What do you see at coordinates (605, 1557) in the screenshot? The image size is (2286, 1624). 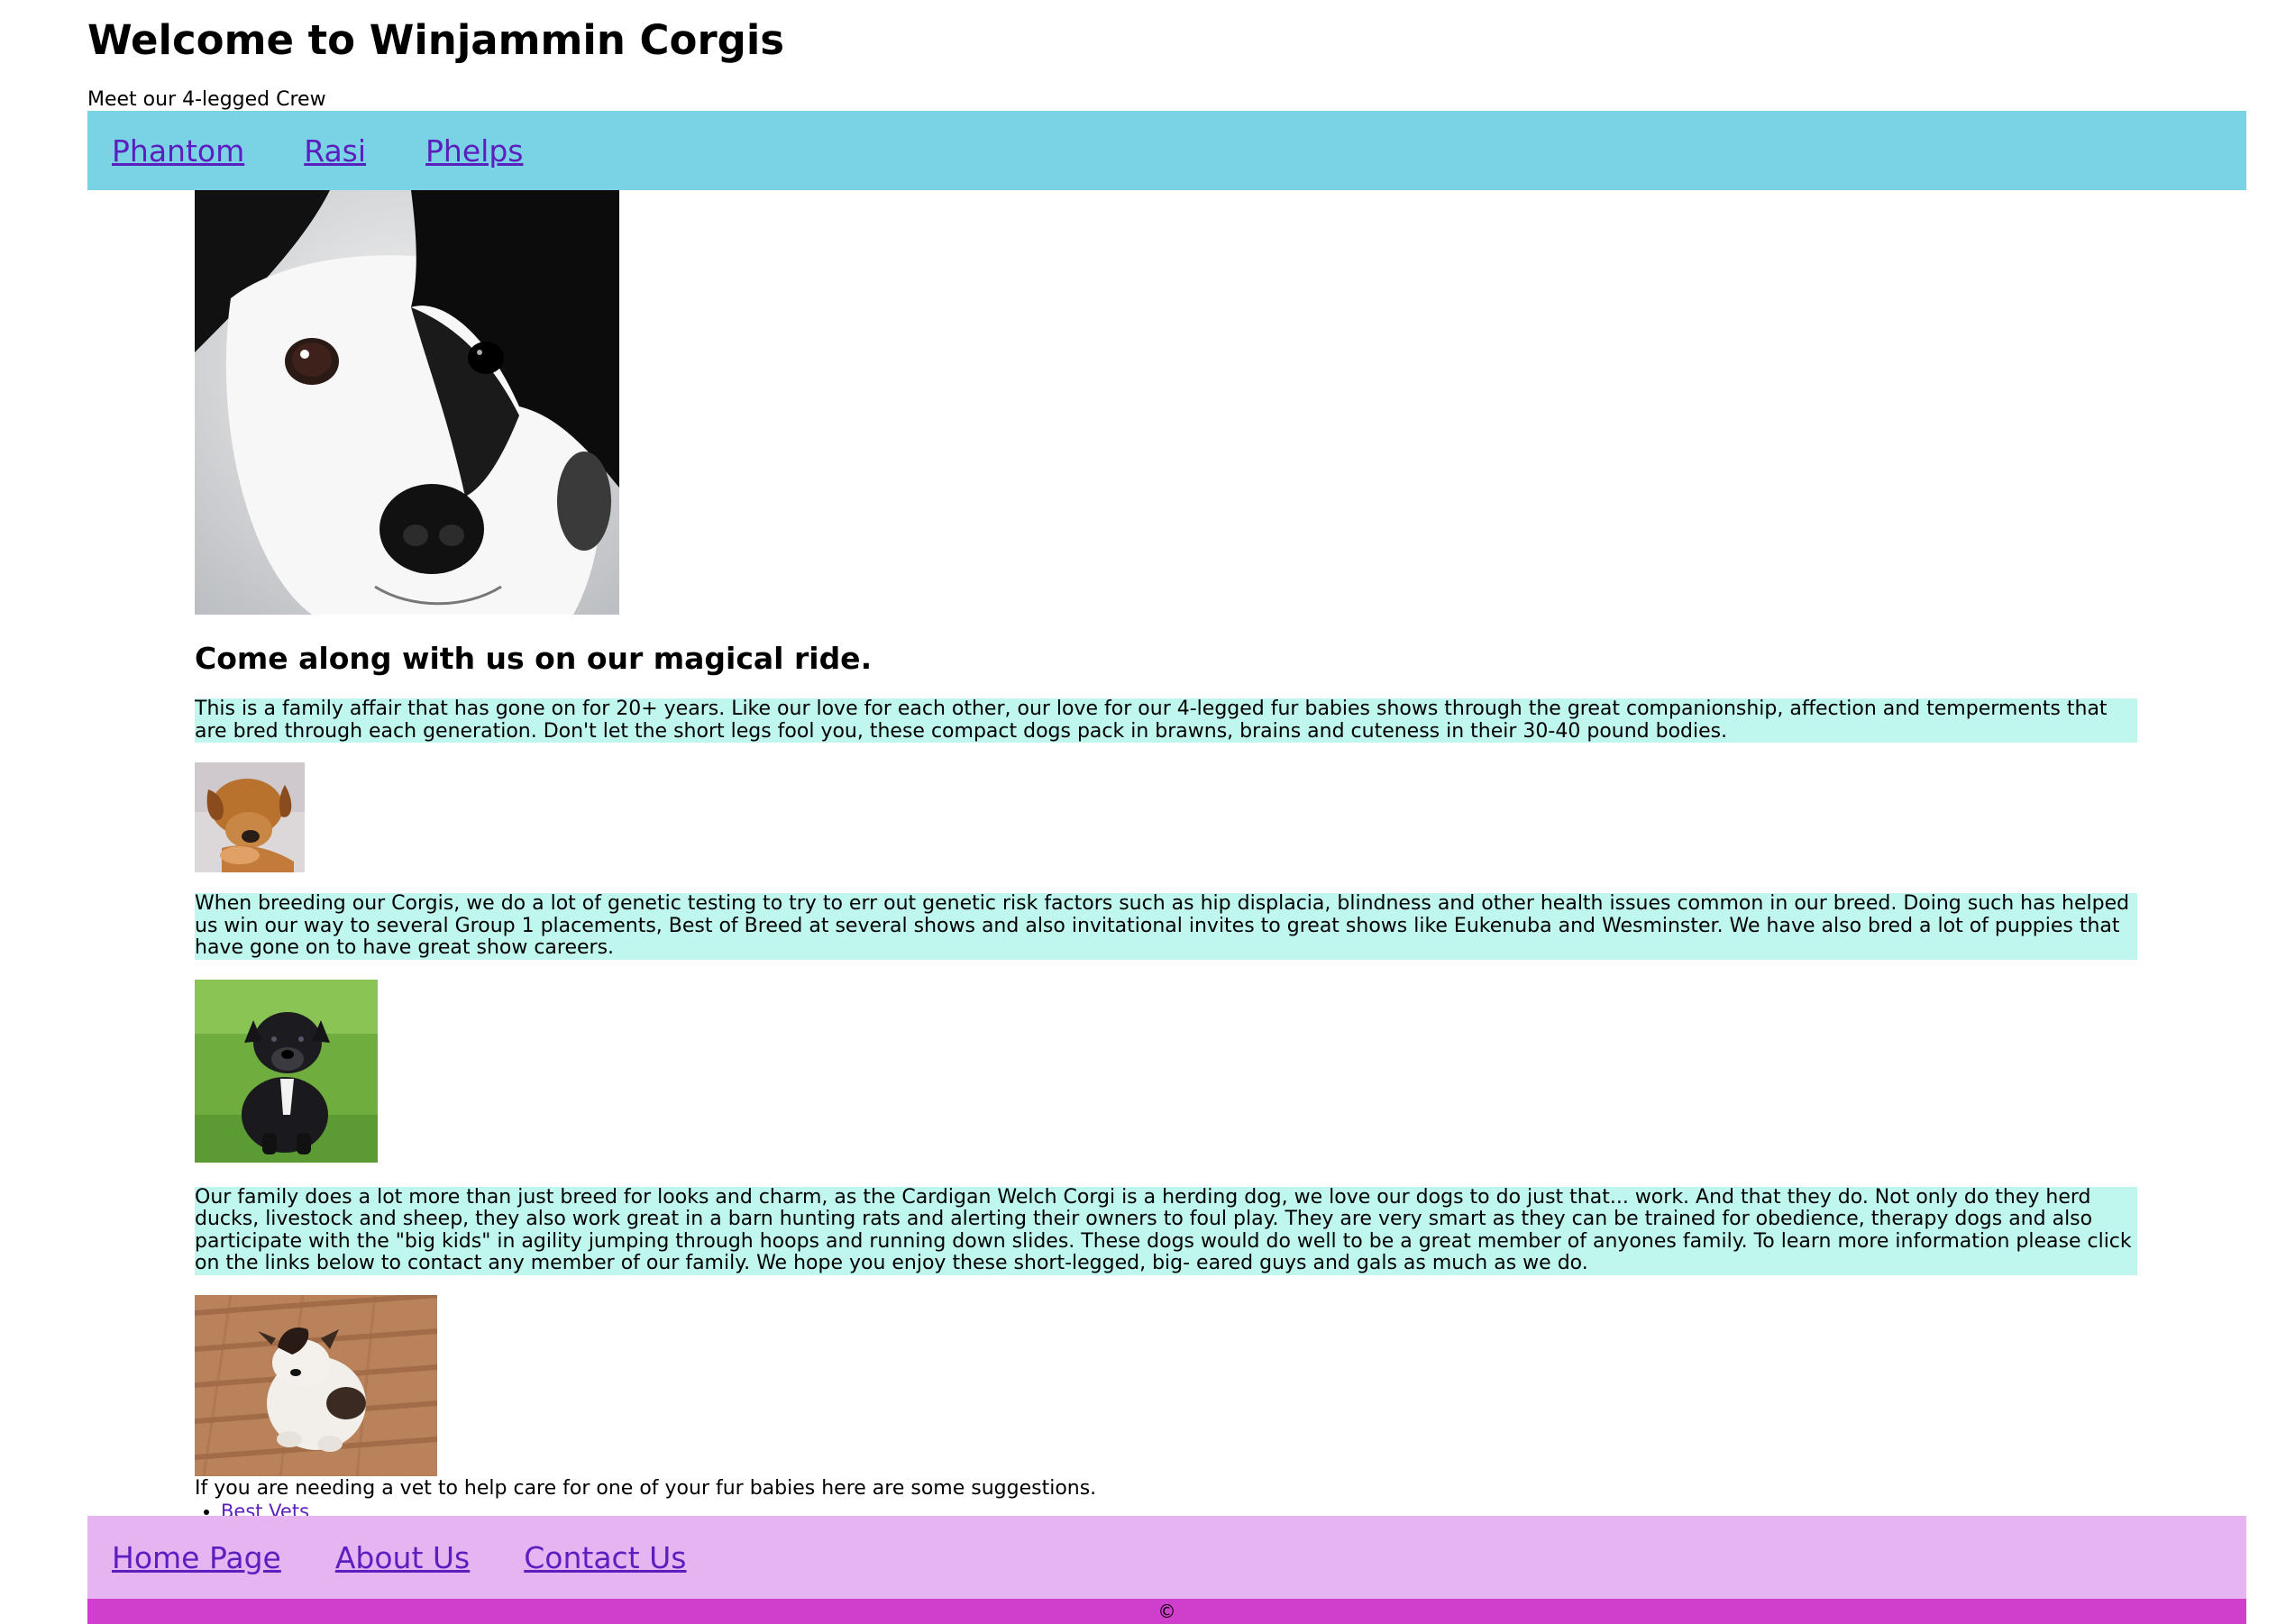 I see `footer-link-contact: Contact Us` at bounding box center [605, 1557].